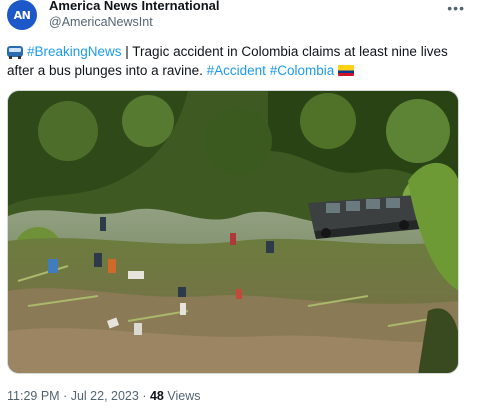  I want to click on tweet-date: Jul 22, 2023, so click(105, 396).